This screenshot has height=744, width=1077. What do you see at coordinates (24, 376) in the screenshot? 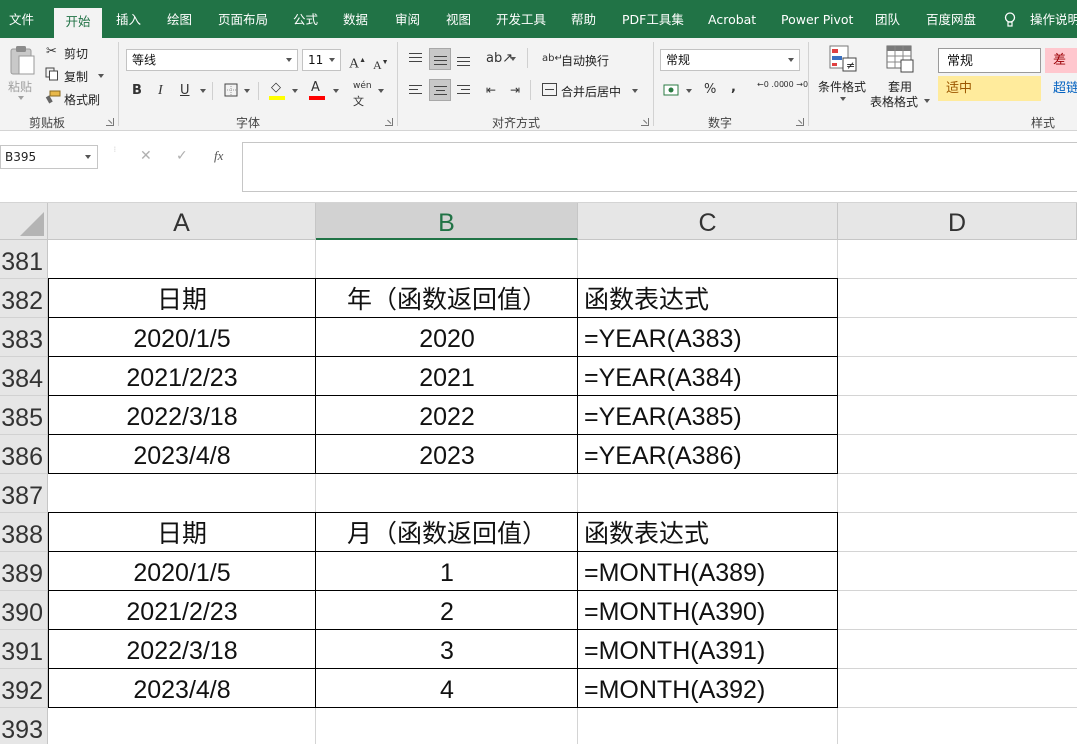
I see `row-header: 384` at bounding box center [24, 376].